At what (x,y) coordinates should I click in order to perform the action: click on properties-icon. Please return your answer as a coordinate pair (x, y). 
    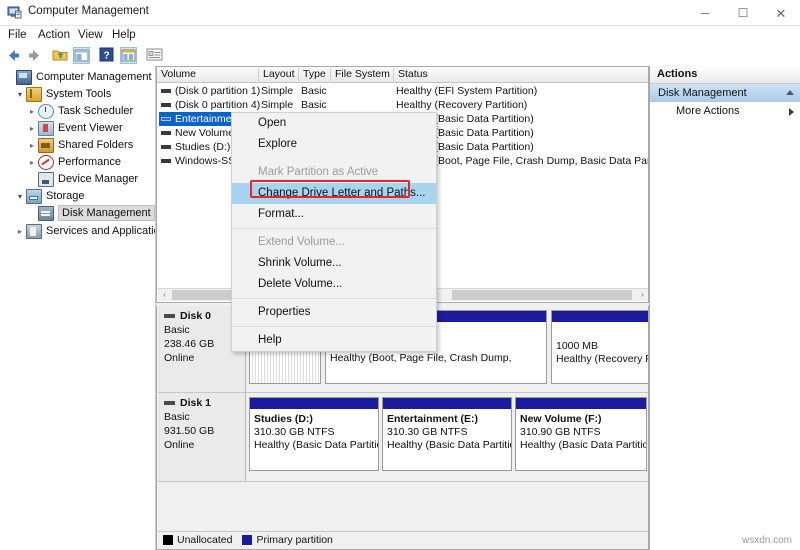
    Looking at the image, I should click on (154, 55).